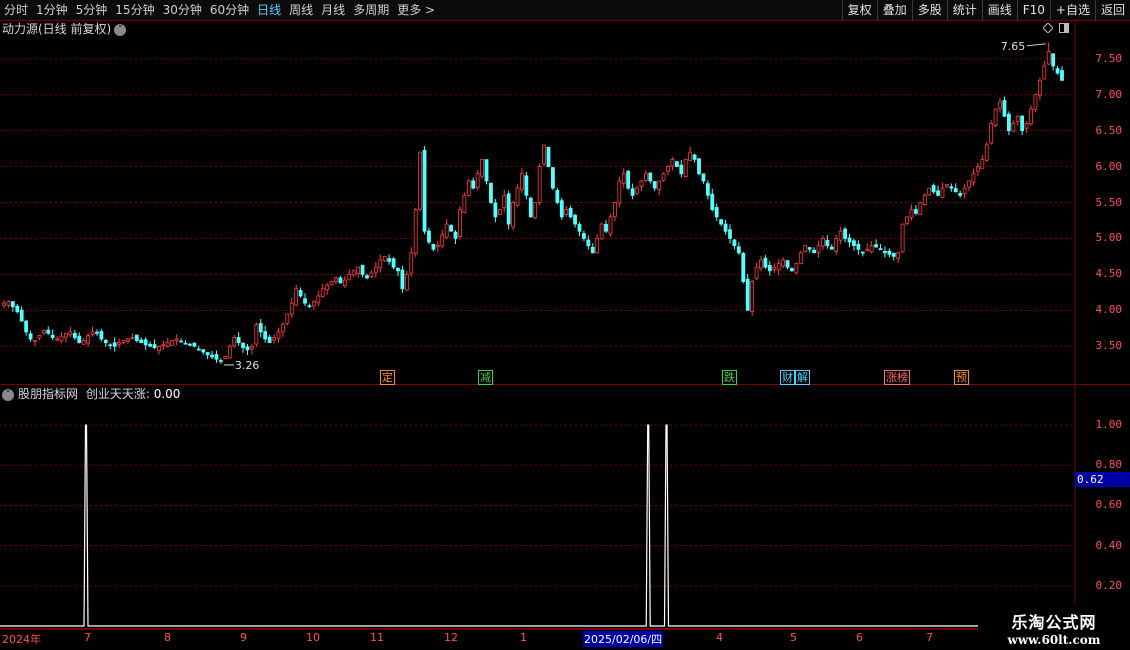 The height and width of the screenshot is (650, 1130). Describe the element at coordinates (787, 377) in the screenshot. I see `event-badge: 财` at that location.